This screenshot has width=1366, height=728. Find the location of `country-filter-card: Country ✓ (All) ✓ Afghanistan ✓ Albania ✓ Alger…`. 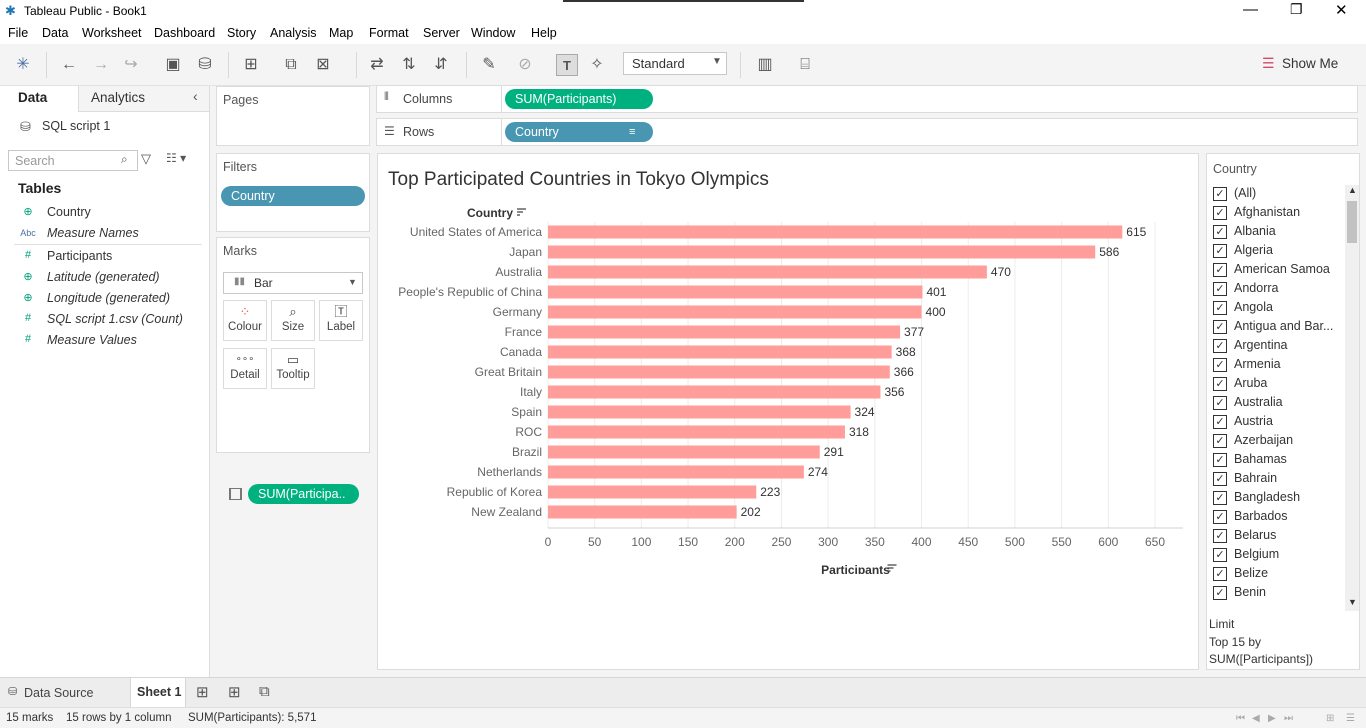

country-filter-card: Country ✓ (All) ✓ Afghanistan ✓ Albania ✓ Alger… is located at coordinates (1283, 411).